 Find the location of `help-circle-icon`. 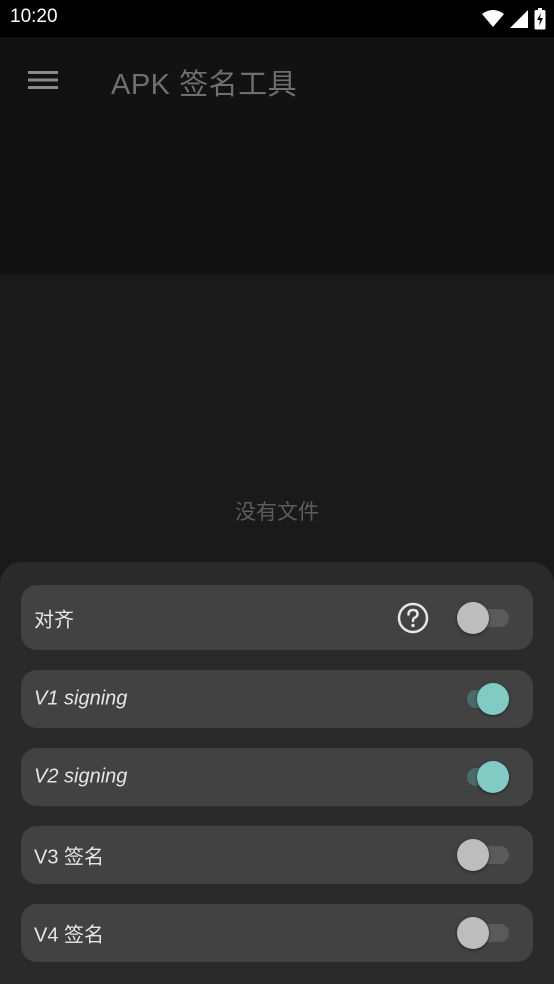

help-circle-icon is located at coordinates (413, 617).